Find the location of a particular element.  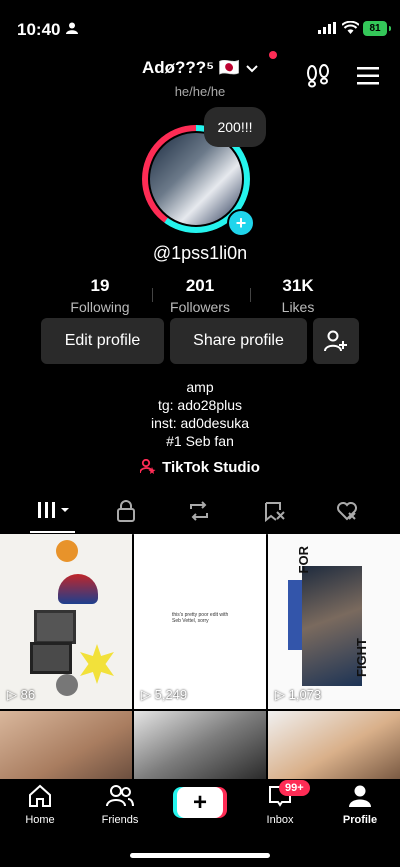

liked-icon is located at coordinates (347, 511).